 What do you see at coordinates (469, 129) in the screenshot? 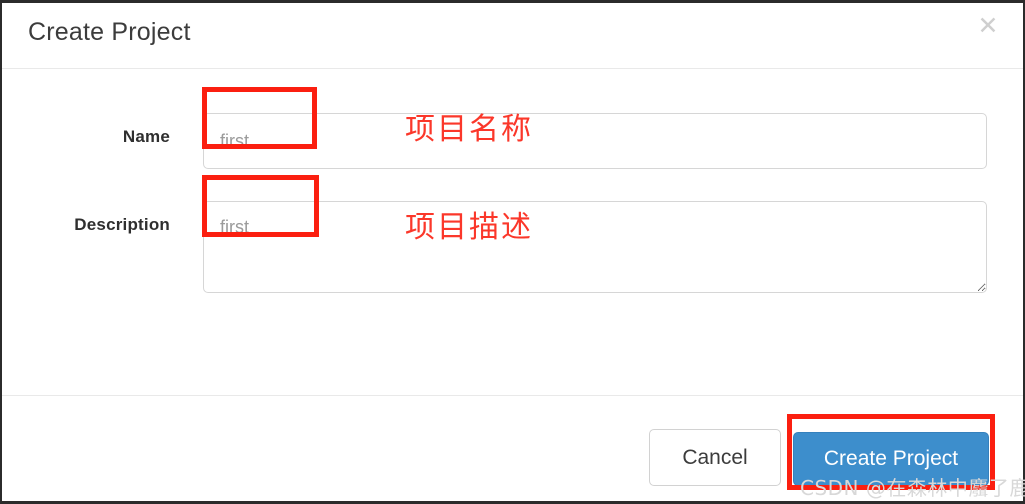
I see `annotation-label-name: 项目名称` at bounding box center [469, 129].